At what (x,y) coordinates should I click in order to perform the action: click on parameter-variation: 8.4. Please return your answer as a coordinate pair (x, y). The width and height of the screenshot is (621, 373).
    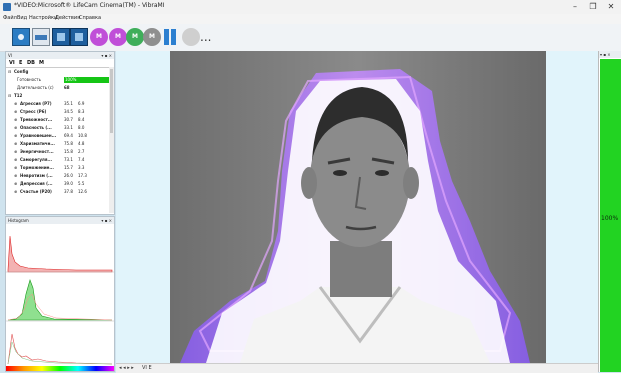
    Looking at the image, I should click on (81, 119).